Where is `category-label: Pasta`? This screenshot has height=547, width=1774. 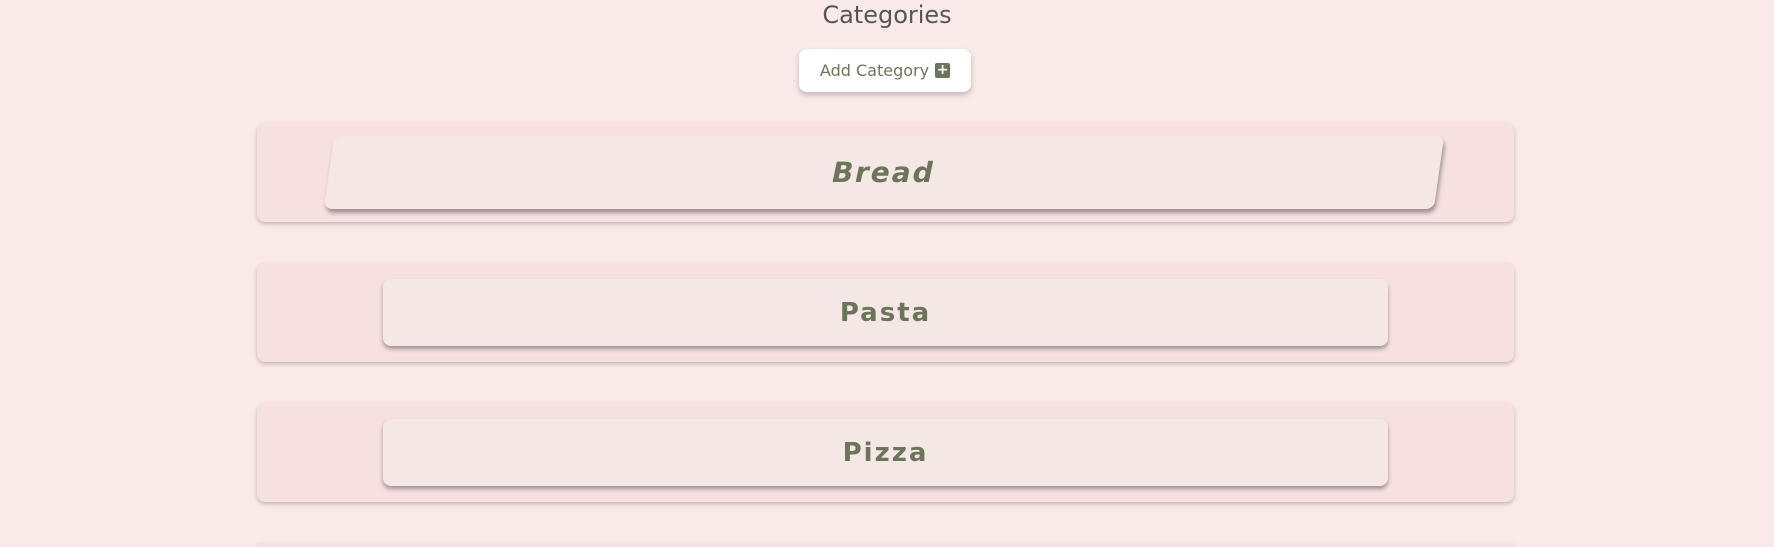 category-label: Pasta is located at coordinates (885, 312).